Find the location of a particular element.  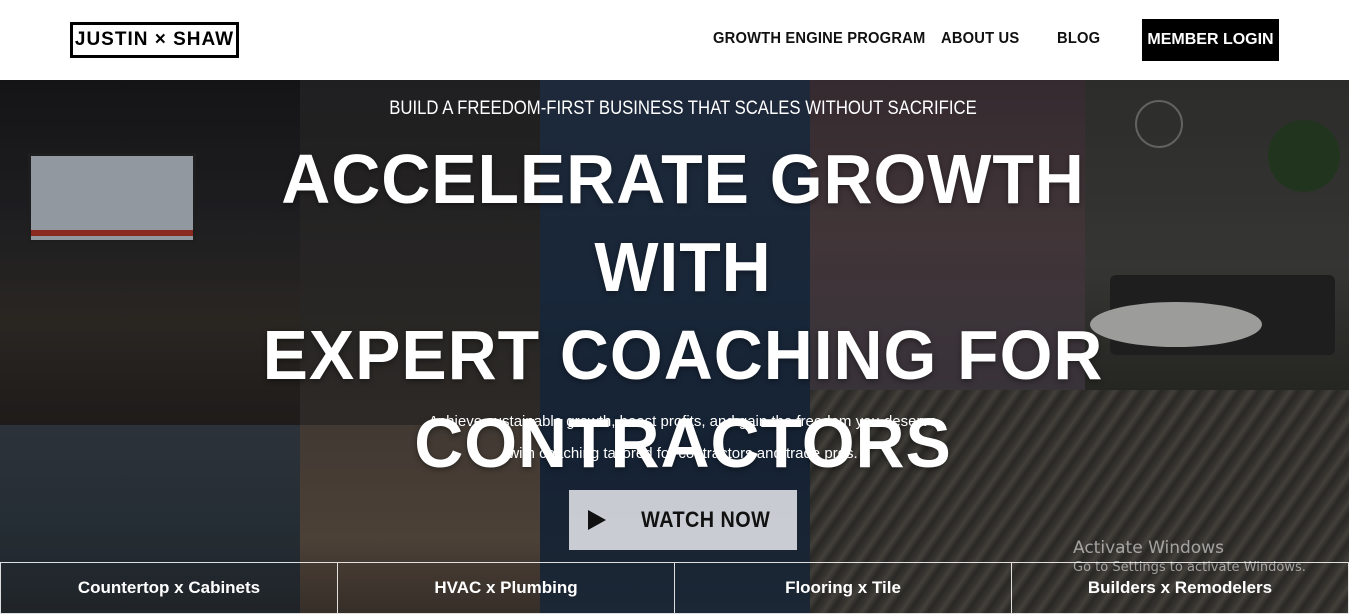

play-icon is located at coordinates (597, 520).